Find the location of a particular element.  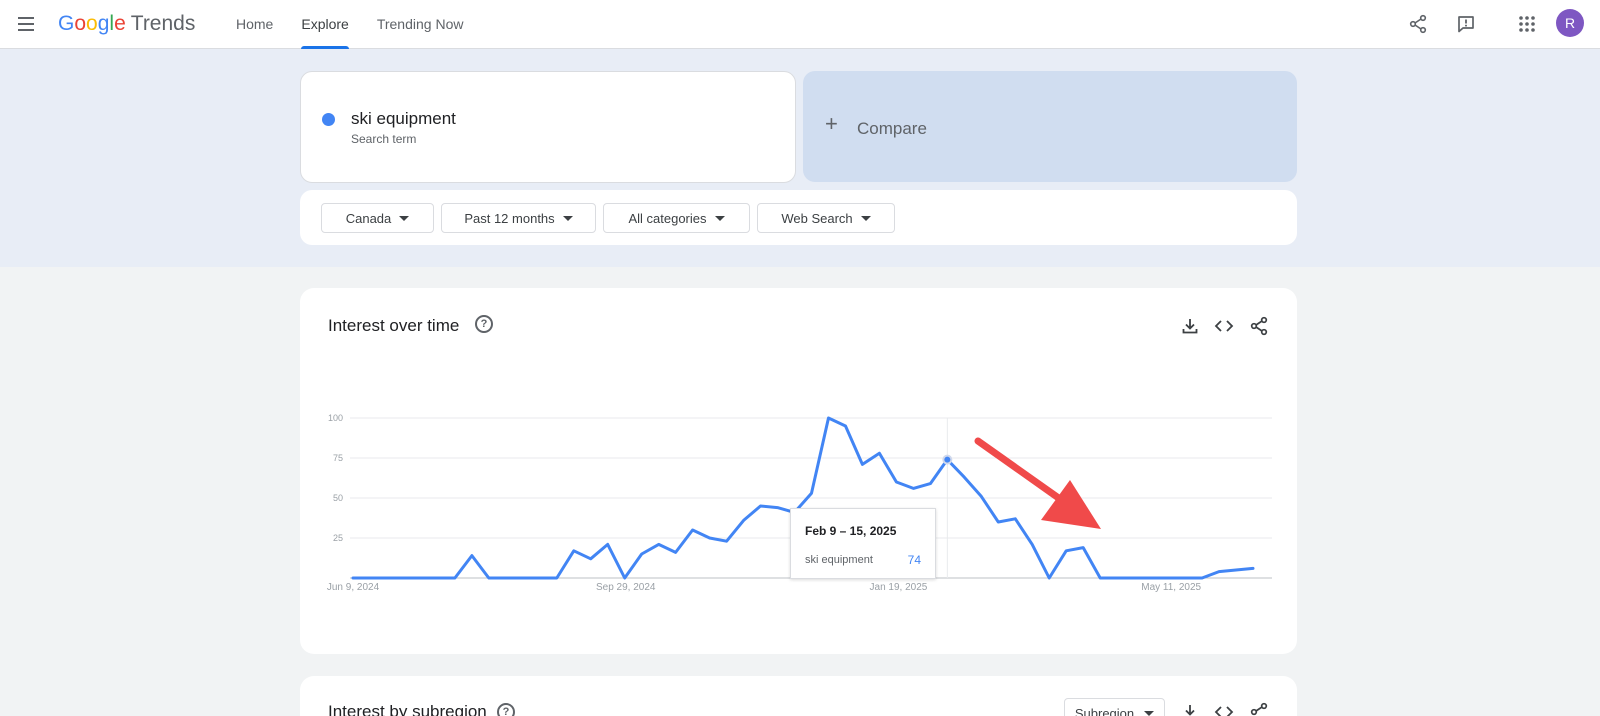

subregion-select: Subregion is located at coordinates (1114, 707).